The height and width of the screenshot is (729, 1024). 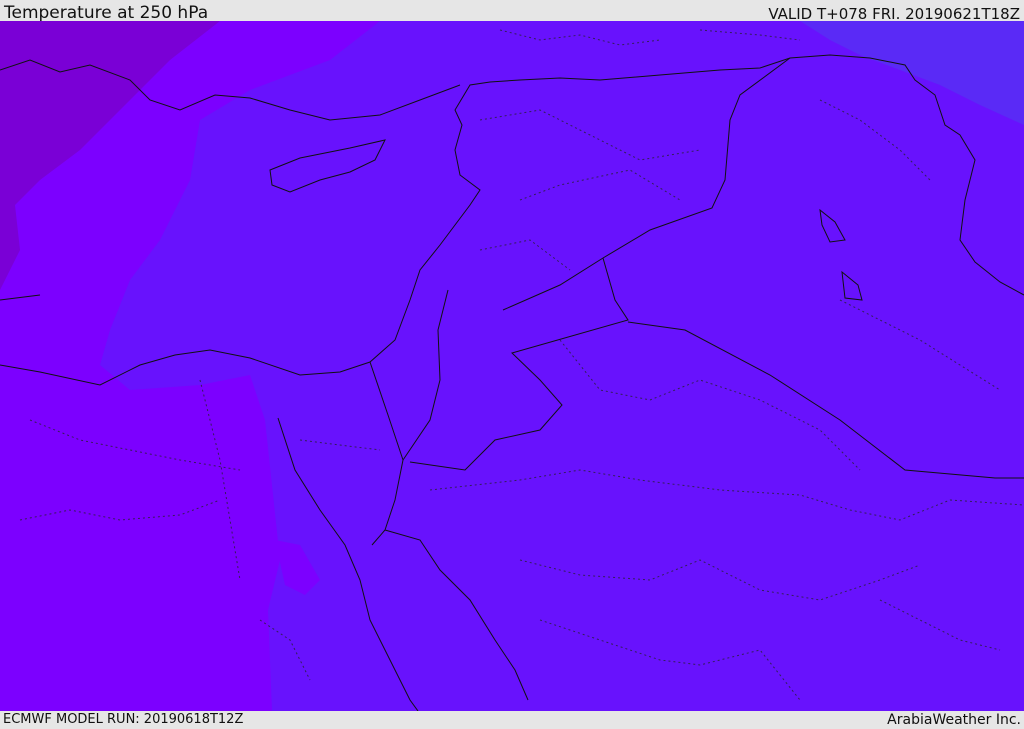 I want to click on model-run: ECMWF MODEL RUN: 20190618T12Z, so click(x=123, y=719).